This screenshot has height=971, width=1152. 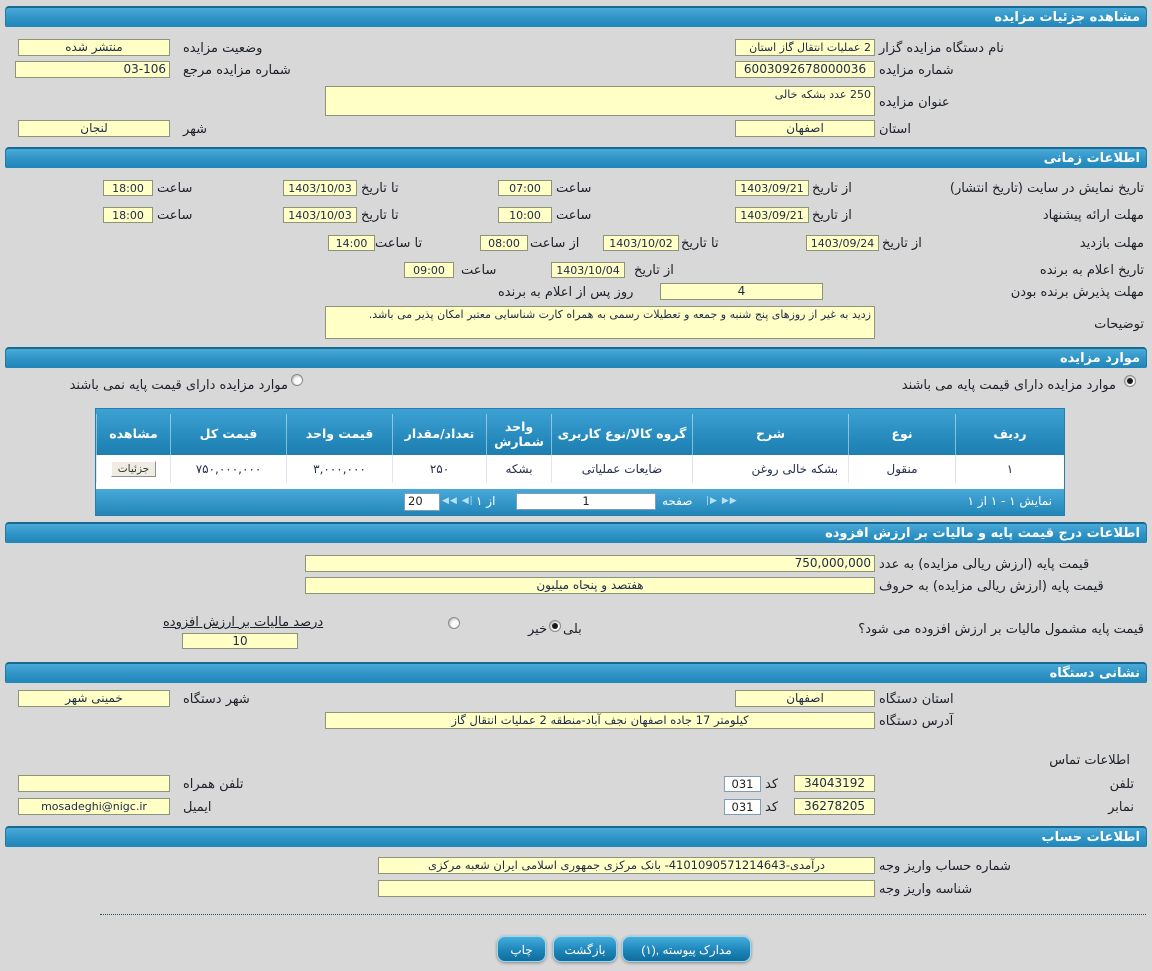 I want to click on cell-unit-price: ۳,۰۰۰,۰۰۰, so click(x=339, y=469).